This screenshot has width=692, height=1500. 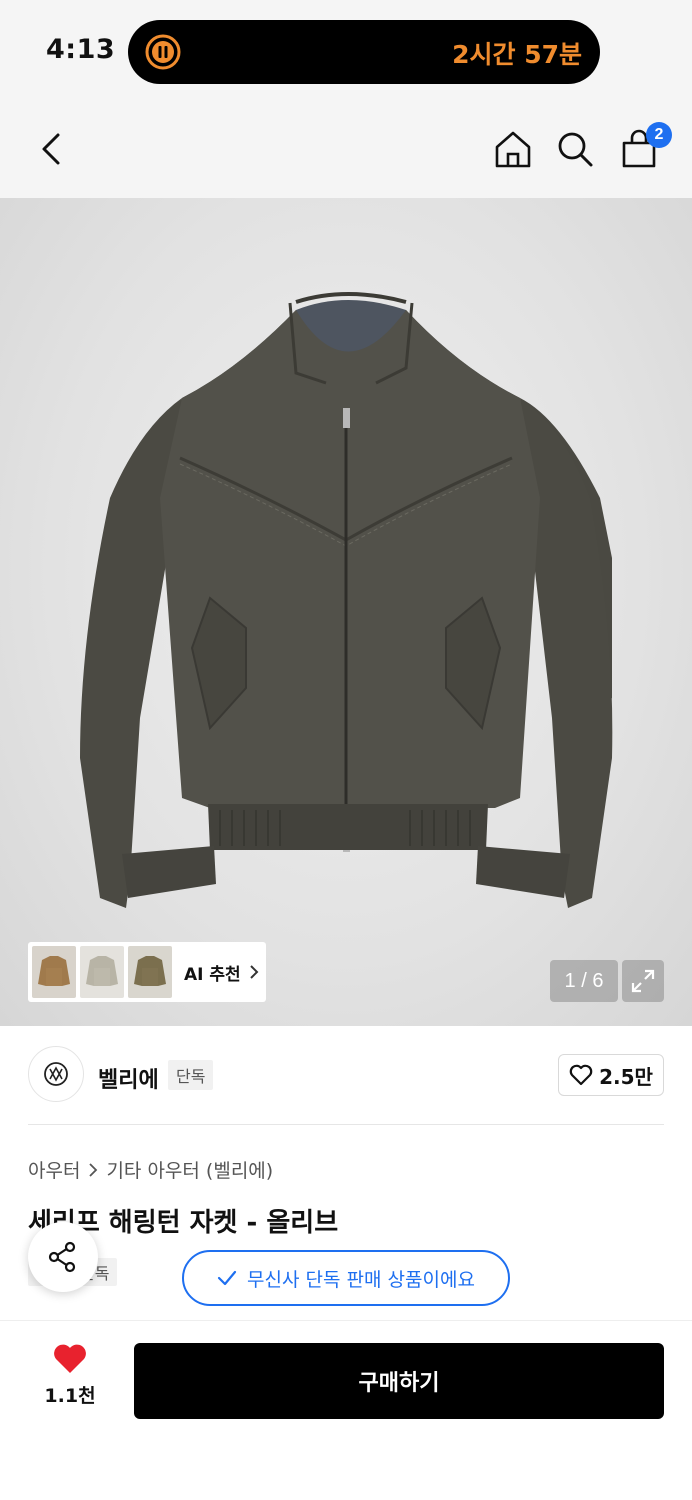 I want to click on pause-timer-icon, so click(x=163, y=52).